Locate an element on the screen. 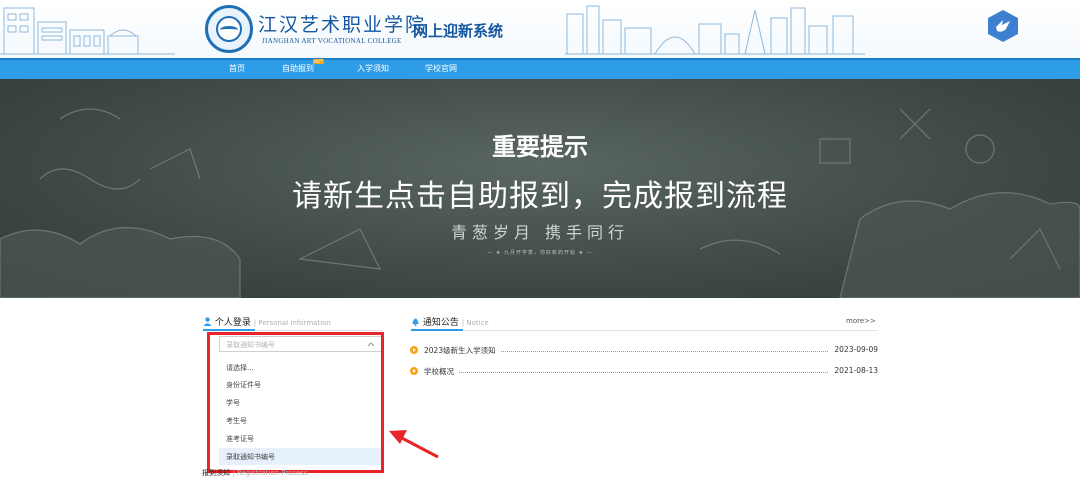 The height and width of the screenshot is (478, 1080). next-panel-header: 报到须知 | Registration Process is located at coordinates (255, 473).